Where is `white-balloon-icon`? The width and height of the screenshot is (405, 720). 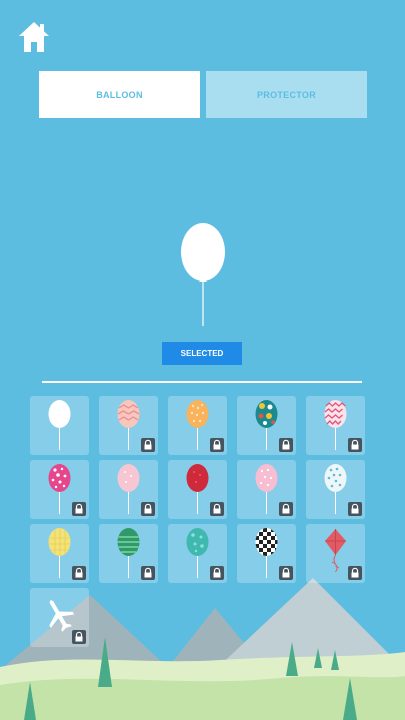 white-balloon-icon is located at coordinates (59, 425).